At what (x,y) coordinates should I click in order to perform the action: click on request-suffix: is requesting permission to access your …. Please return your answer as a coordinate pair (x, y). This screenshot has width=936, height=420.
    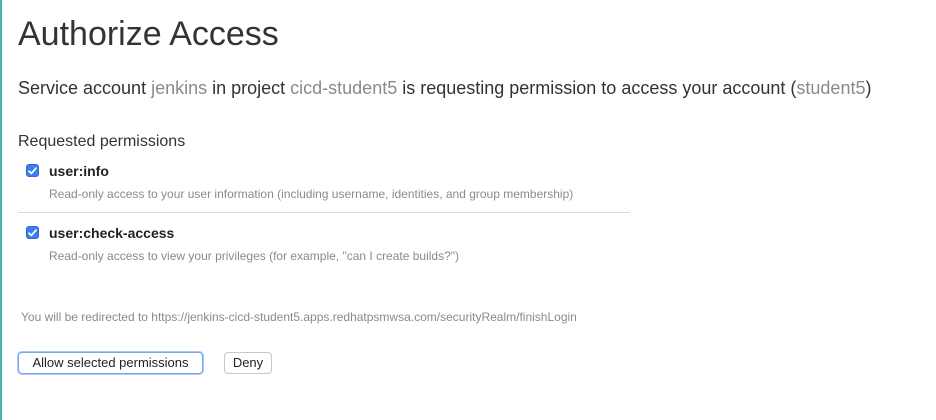
    Looking at the image, I should click on (597, 88).